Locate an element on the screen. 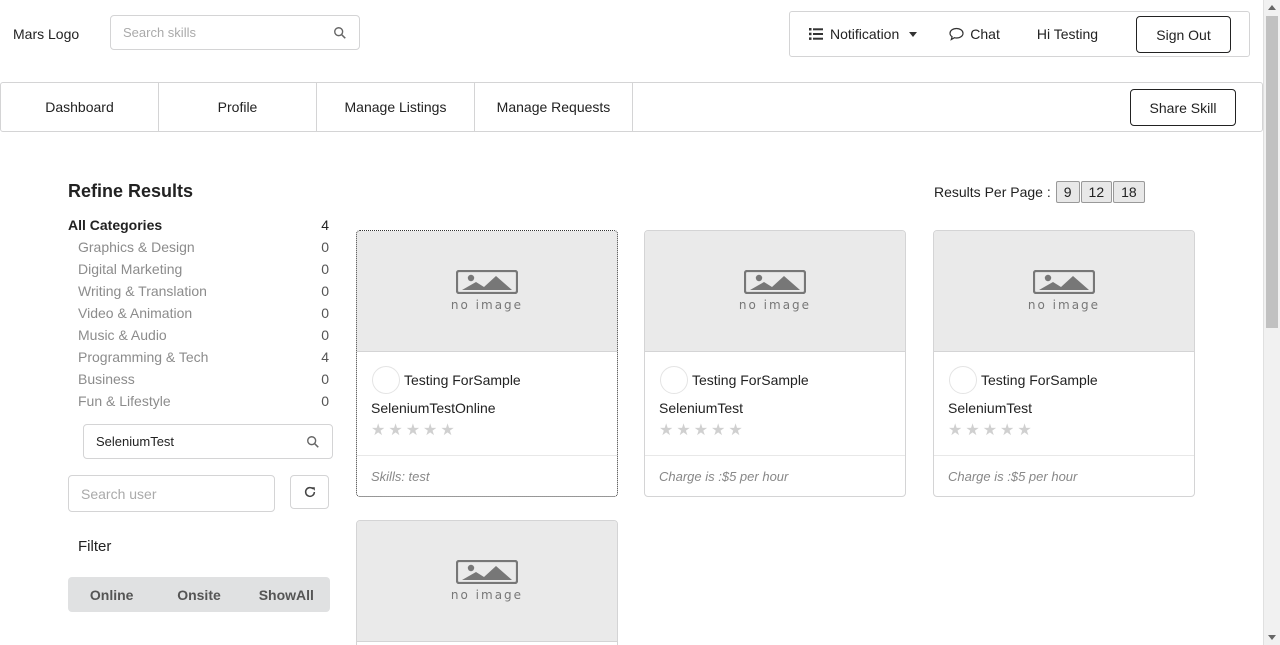 The height and width of the screenshot is (645, 1280). refresh-icon is located at coordinates (309, 492).